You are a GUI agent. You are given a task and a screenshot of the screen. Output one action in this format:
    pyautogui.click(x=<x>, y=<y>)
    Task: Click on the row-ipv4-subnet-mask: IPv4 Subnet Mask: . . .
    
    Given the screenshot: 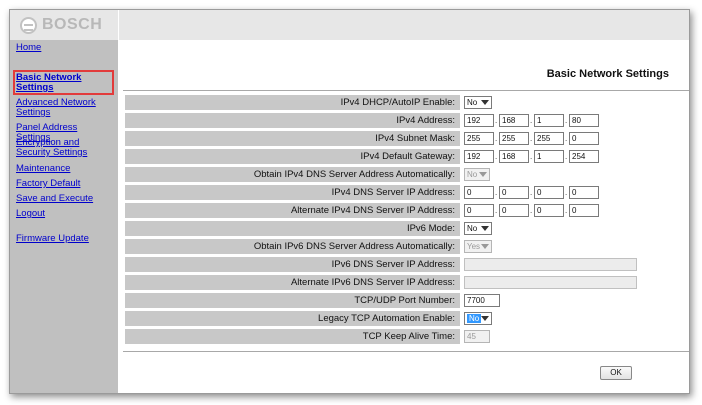 What is the action you would take?
    pyautogui.click(x=405, y=138)
    